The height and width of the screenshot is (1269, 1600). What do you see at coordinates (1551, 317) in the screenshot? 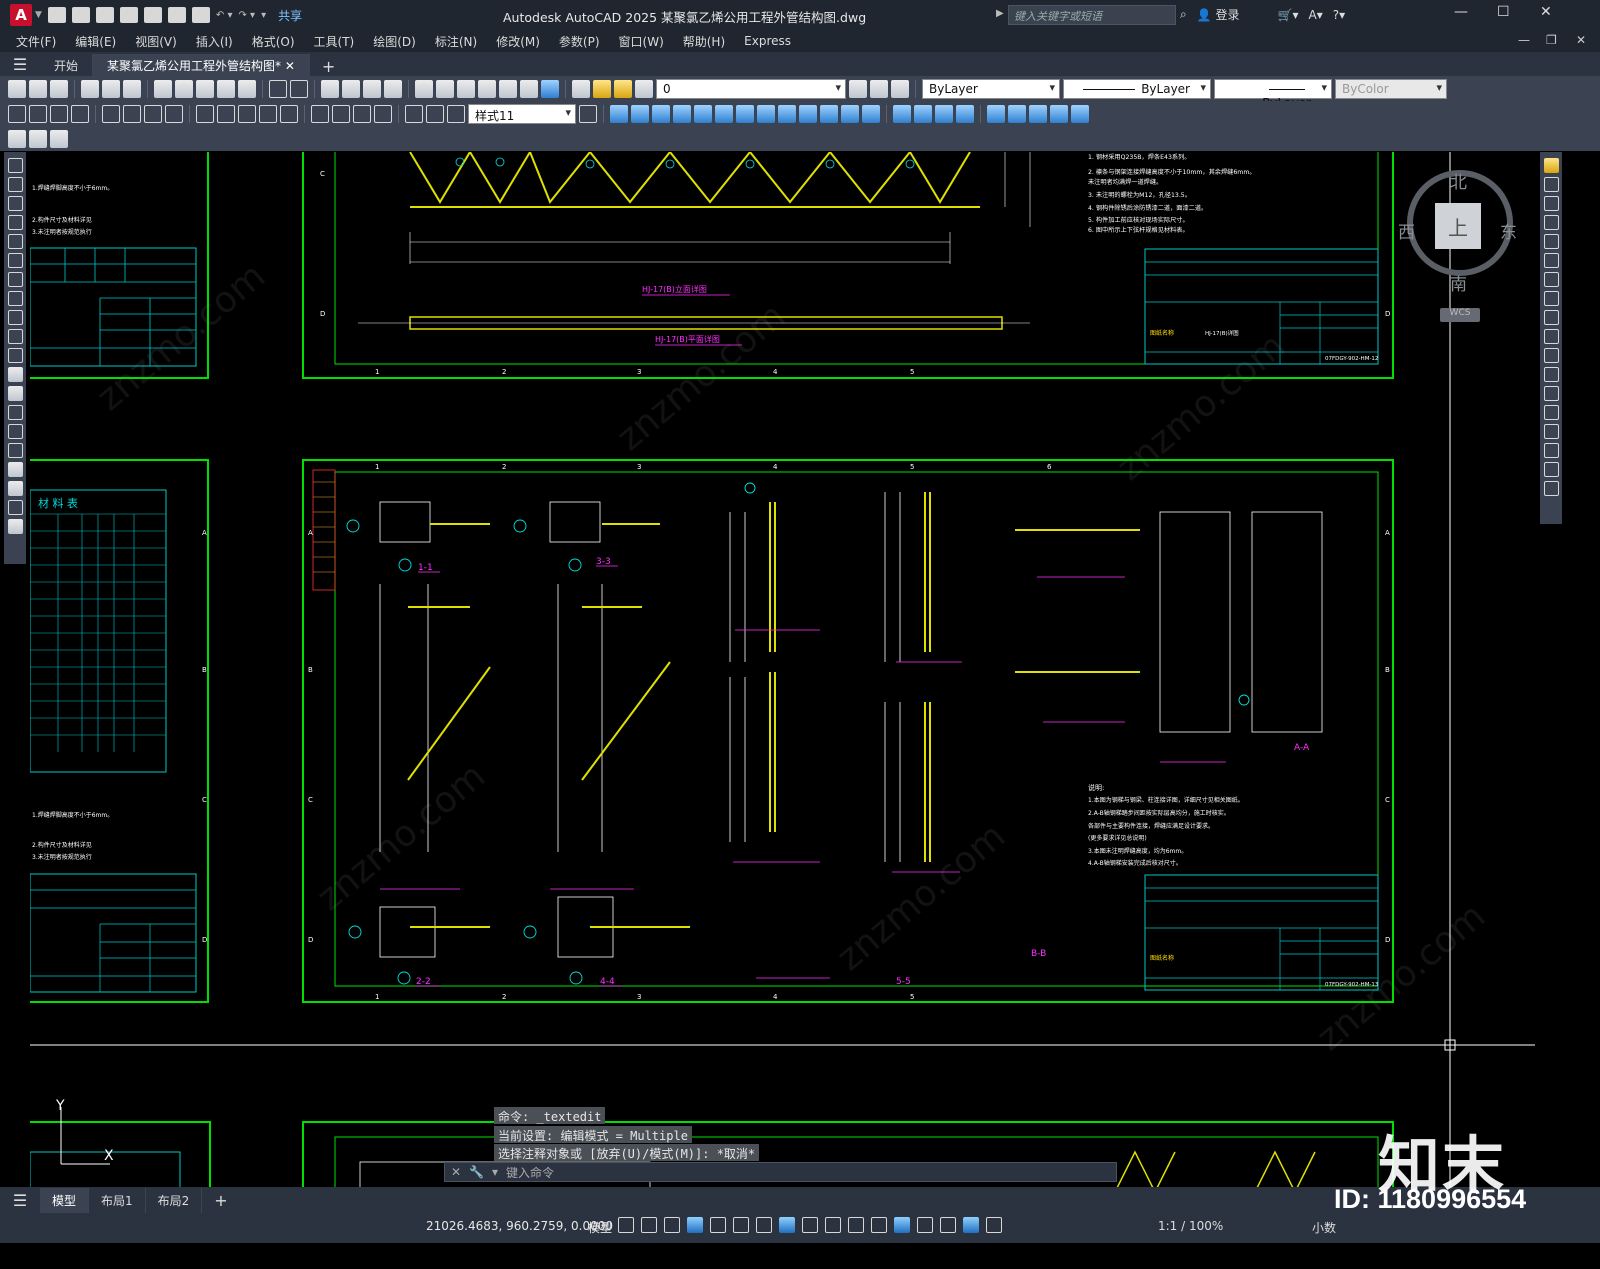
I see `stretch-icon` at bounding box center [1551, 317].